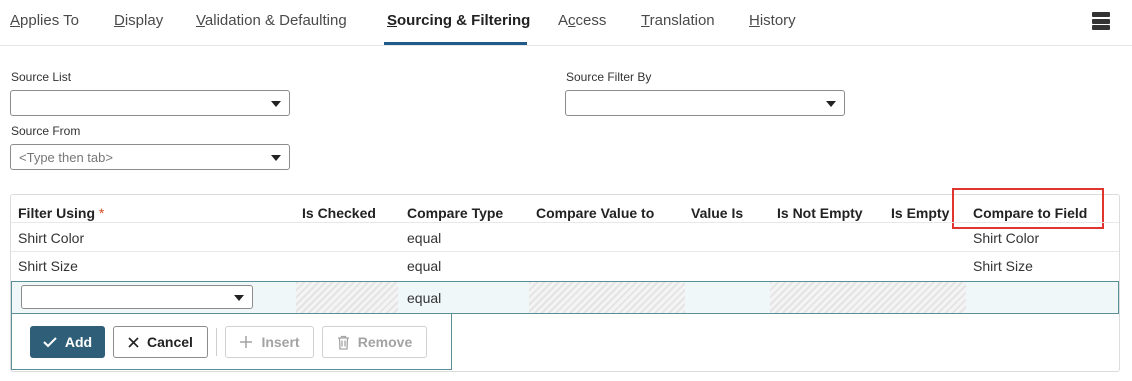 This screenshot has height=381, width=1132. What do you see at coordinates (1101, 21) in the screenshot?
I see `menu-icon` at bounding box center [1101, 21].